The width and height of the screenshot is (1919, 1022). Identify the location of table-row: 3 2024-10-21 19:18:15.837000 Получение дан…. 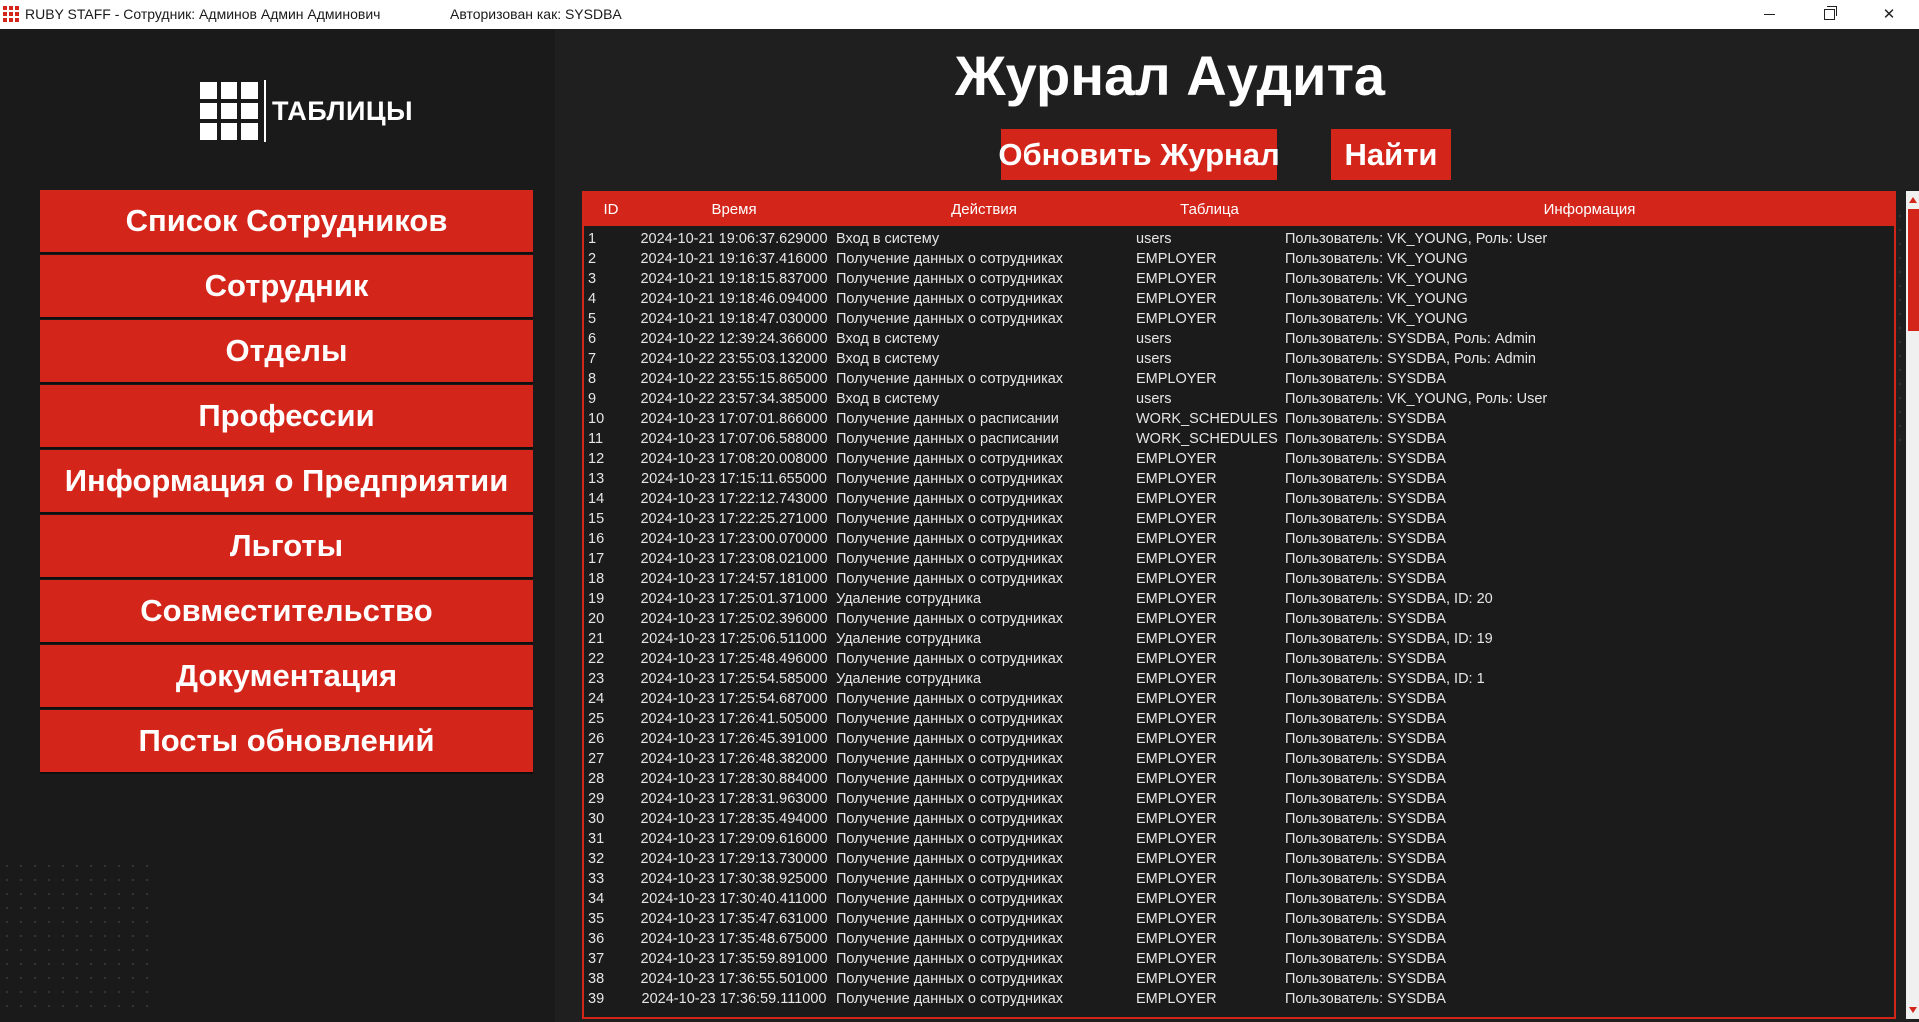
(1239, 279).